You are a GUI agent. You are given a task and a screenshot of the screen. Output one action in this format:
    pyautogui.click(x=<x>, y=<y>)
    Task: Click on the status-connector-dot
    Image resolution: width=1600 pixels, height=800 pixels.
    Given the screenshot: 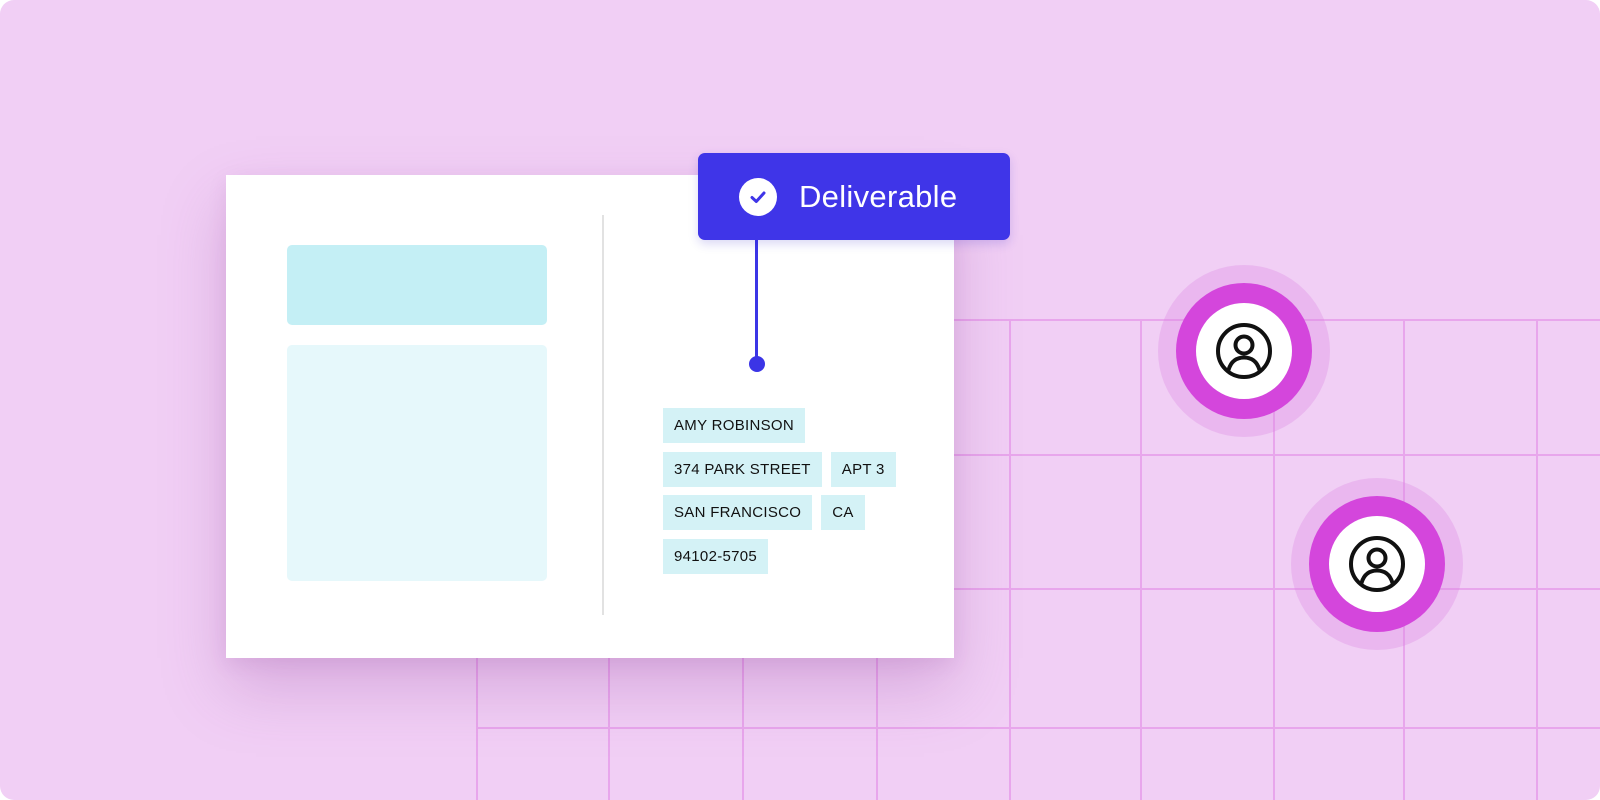 What is the action you would take?
    pyautogui.click(x=757, y=364)
    